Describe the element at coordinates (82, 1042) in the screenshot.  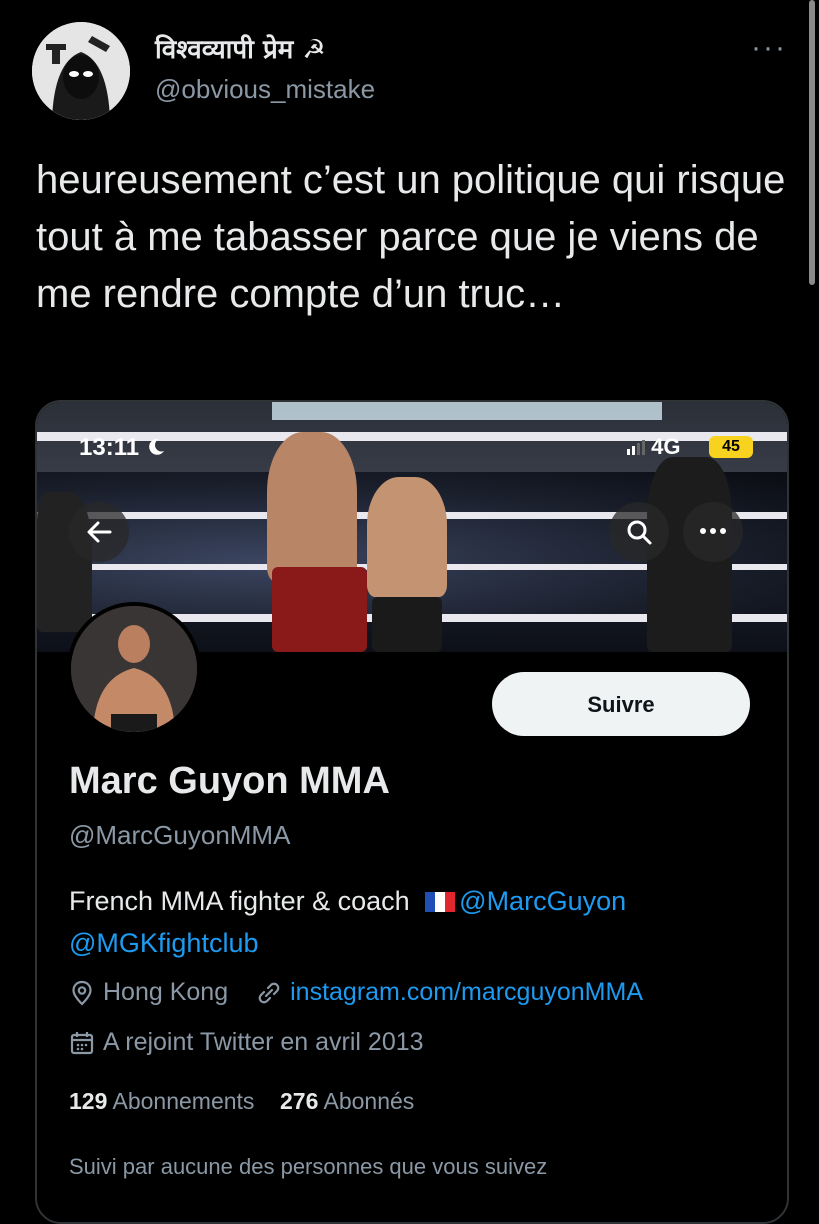
I see `calendar-icon` at that location.